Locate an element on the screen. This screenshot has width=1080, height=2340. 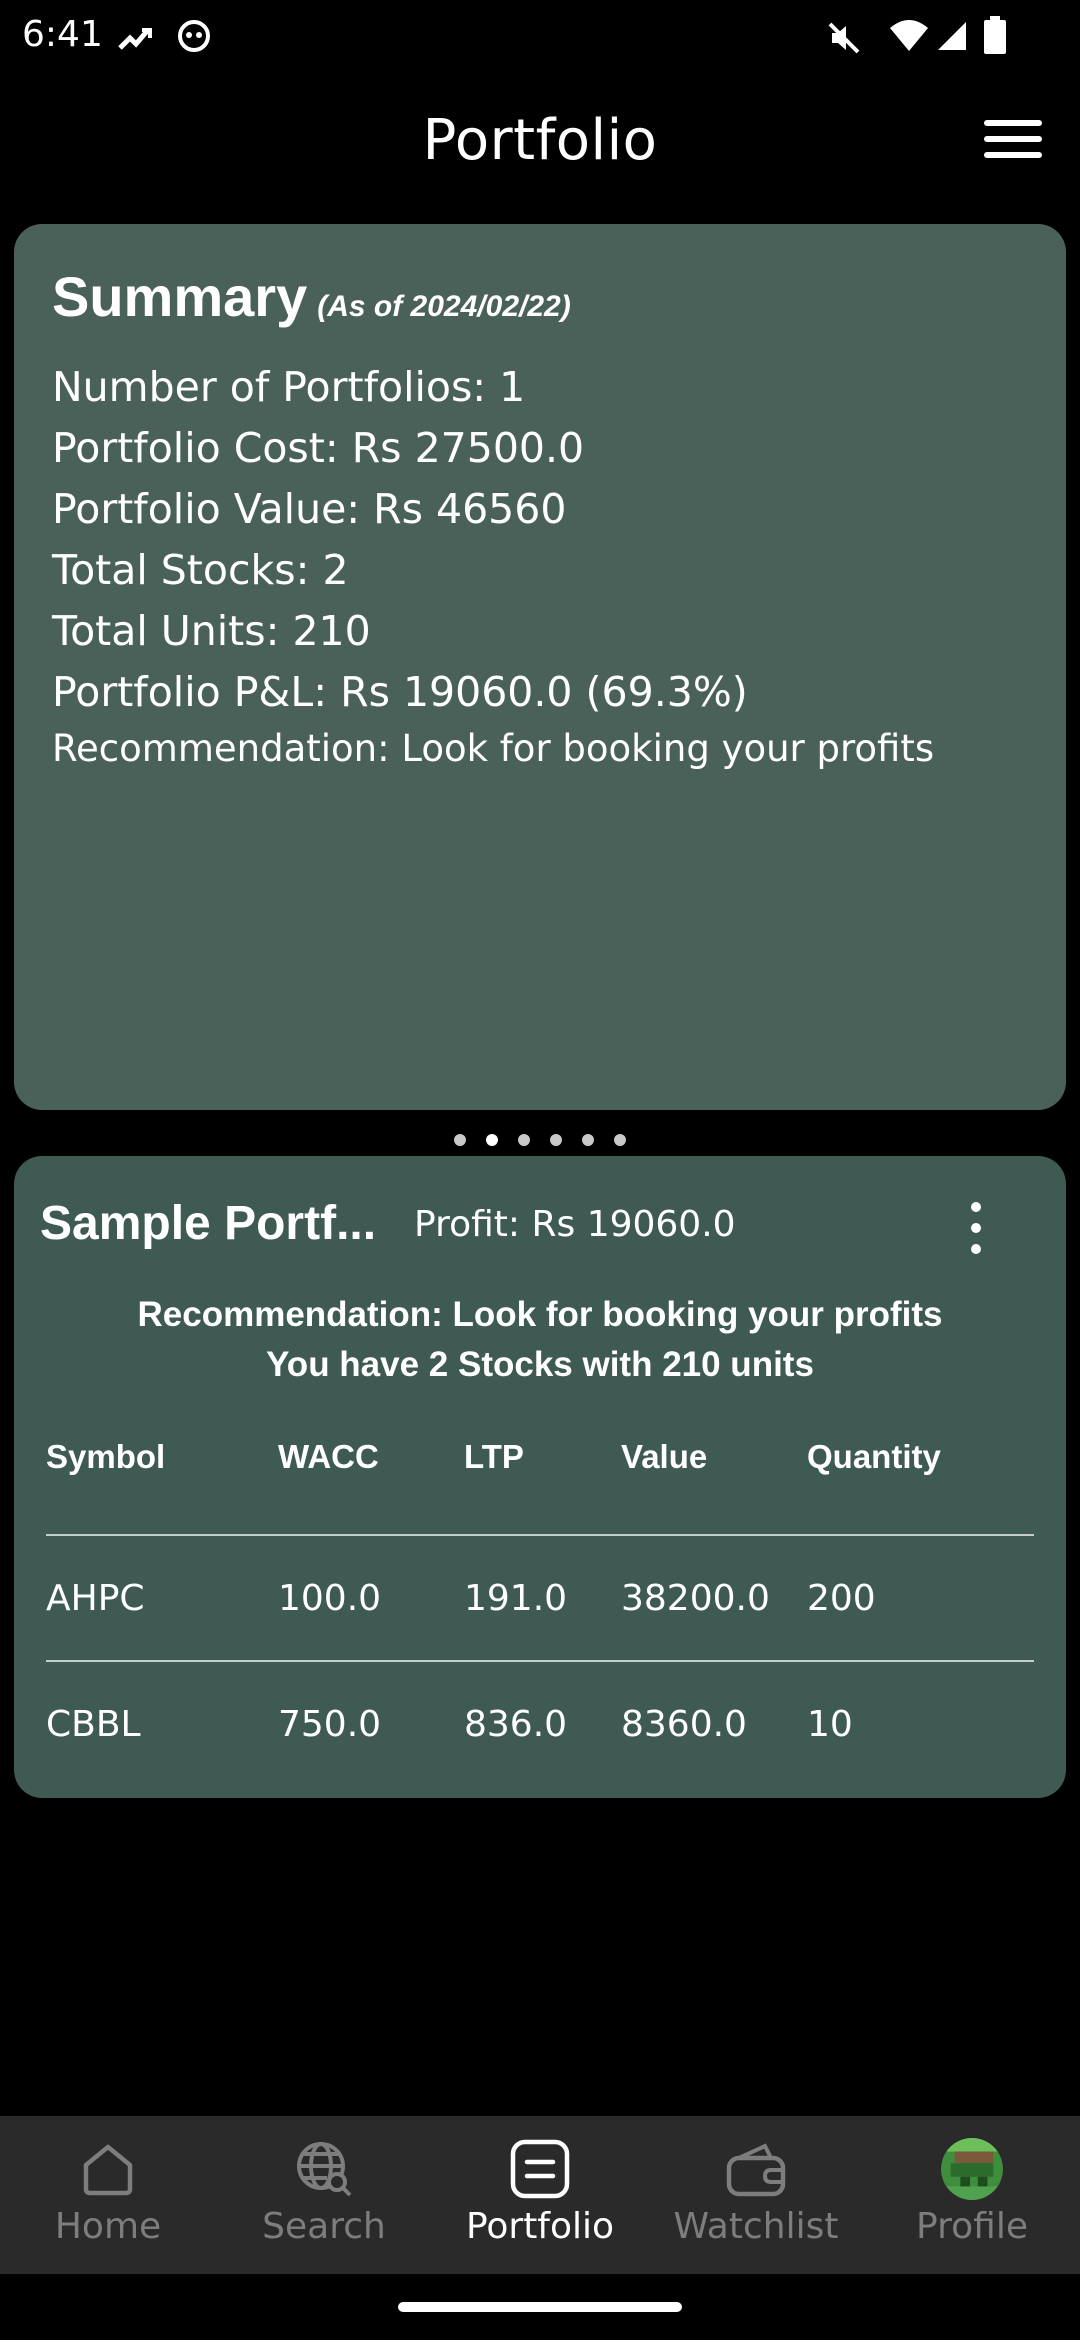
home-indicator is located at coordinates (540, 2307).